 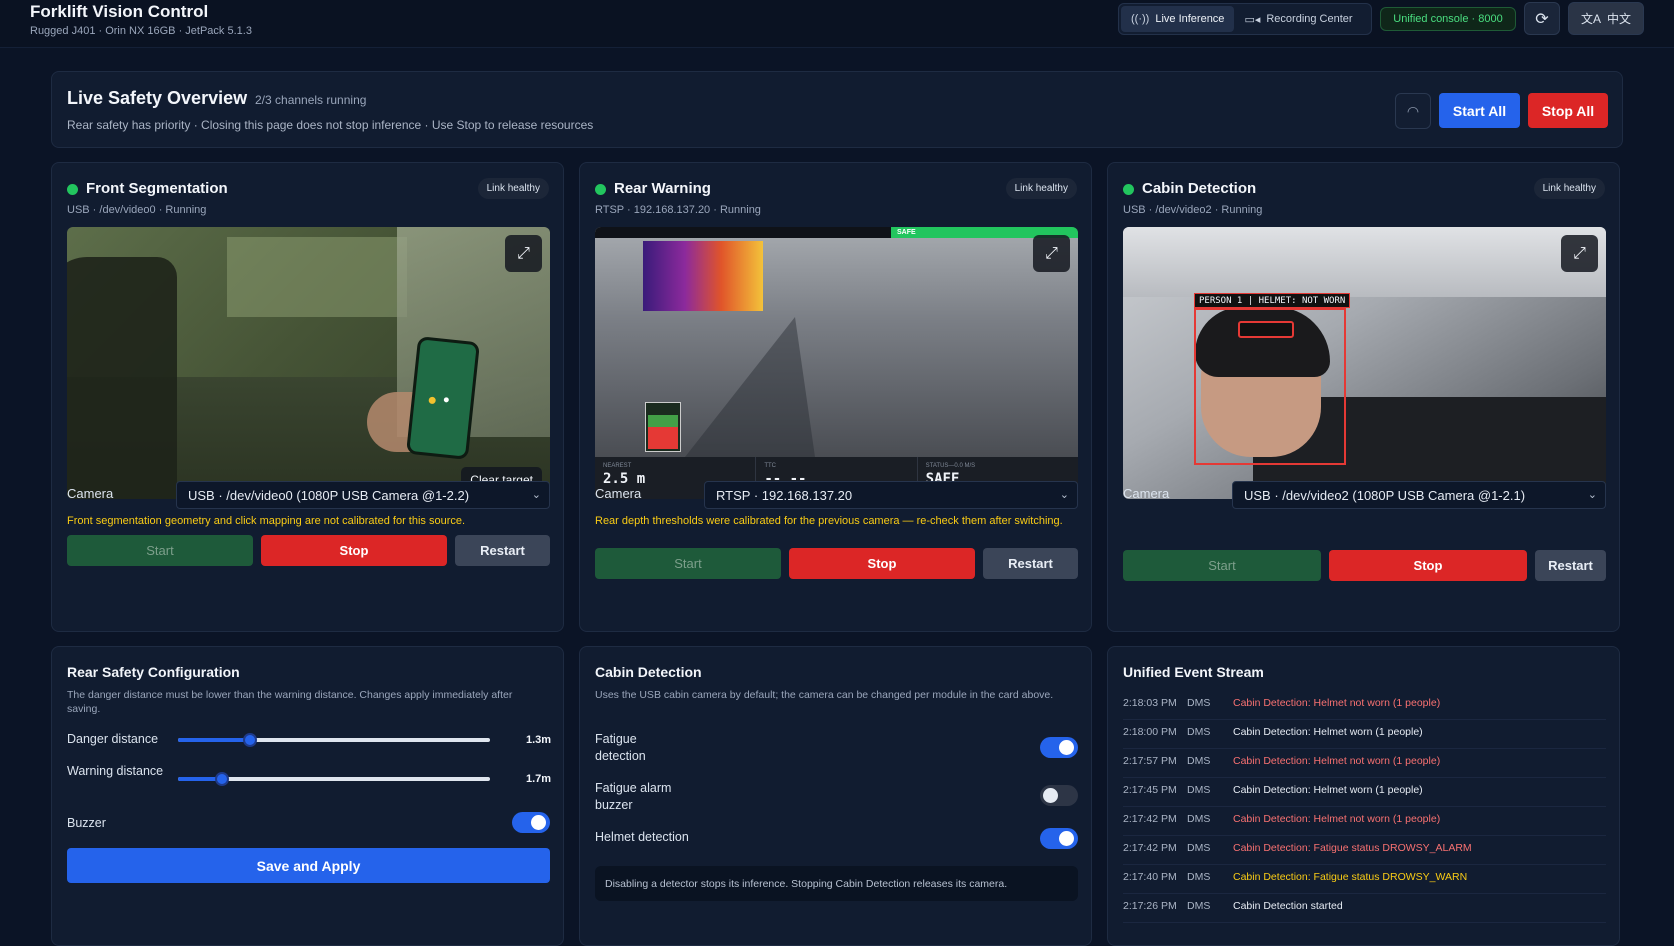 I want to click on helmet-detection-toggle, so click(x=1059, y=838).